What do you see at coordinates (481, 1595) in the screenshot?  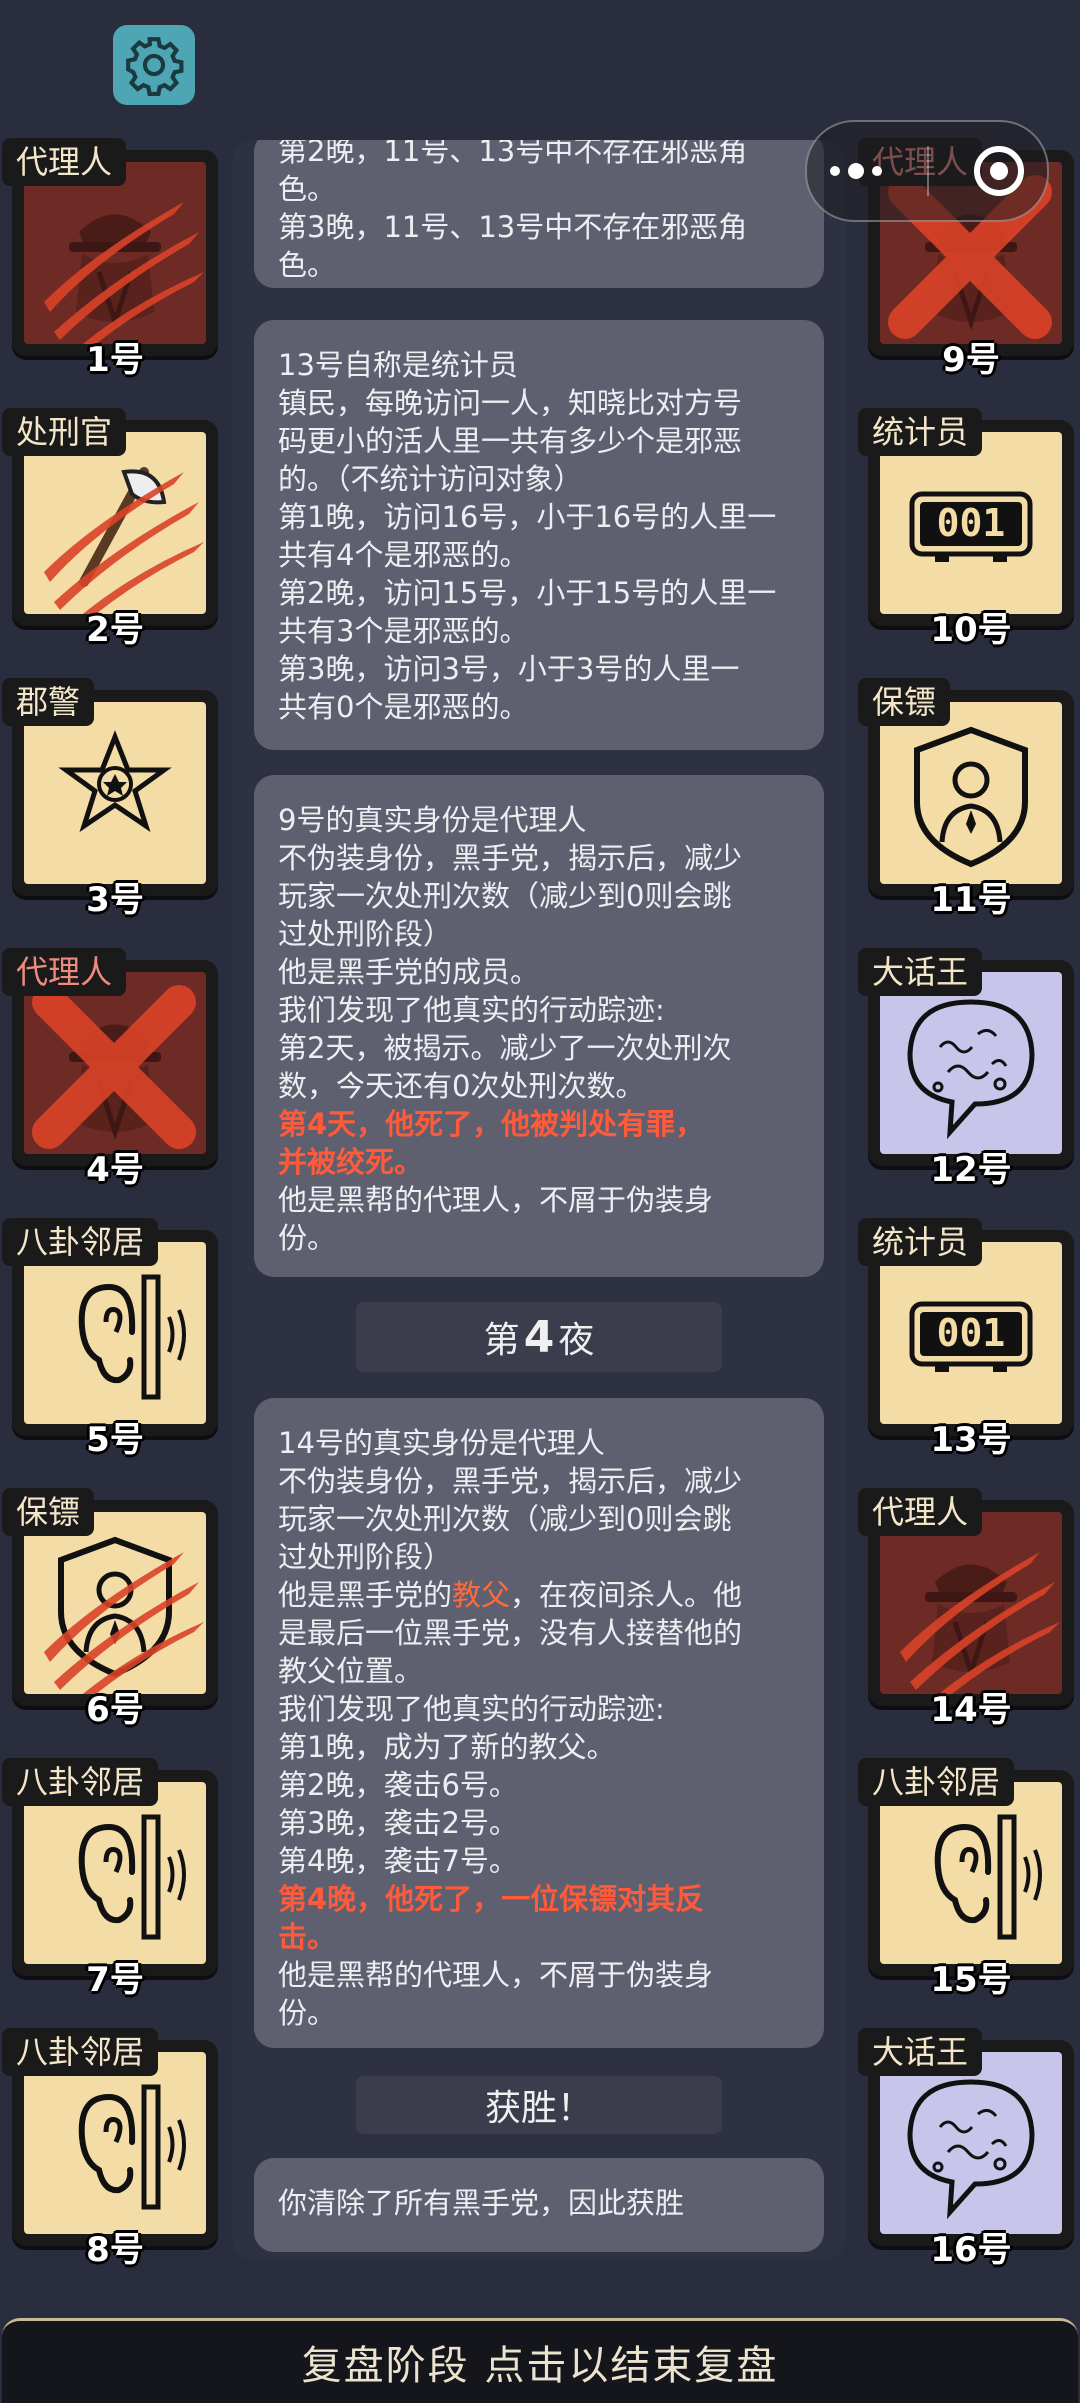 I see `godfather-keyword: 教父` at bounding box center [481, 1595].